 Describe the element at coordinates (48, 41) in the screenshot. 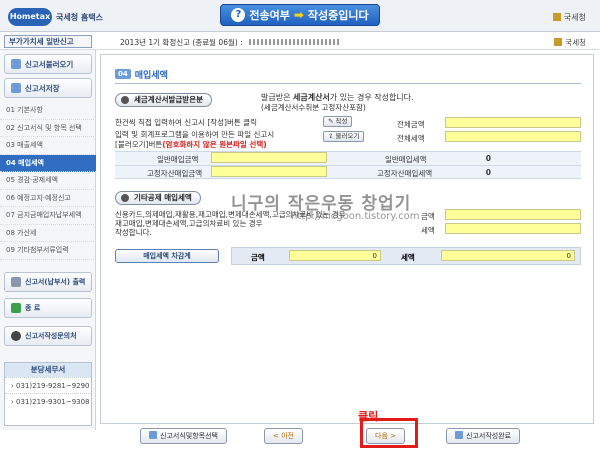

I see `tab-vat-general: 부가가치세 일반신고` at that location.